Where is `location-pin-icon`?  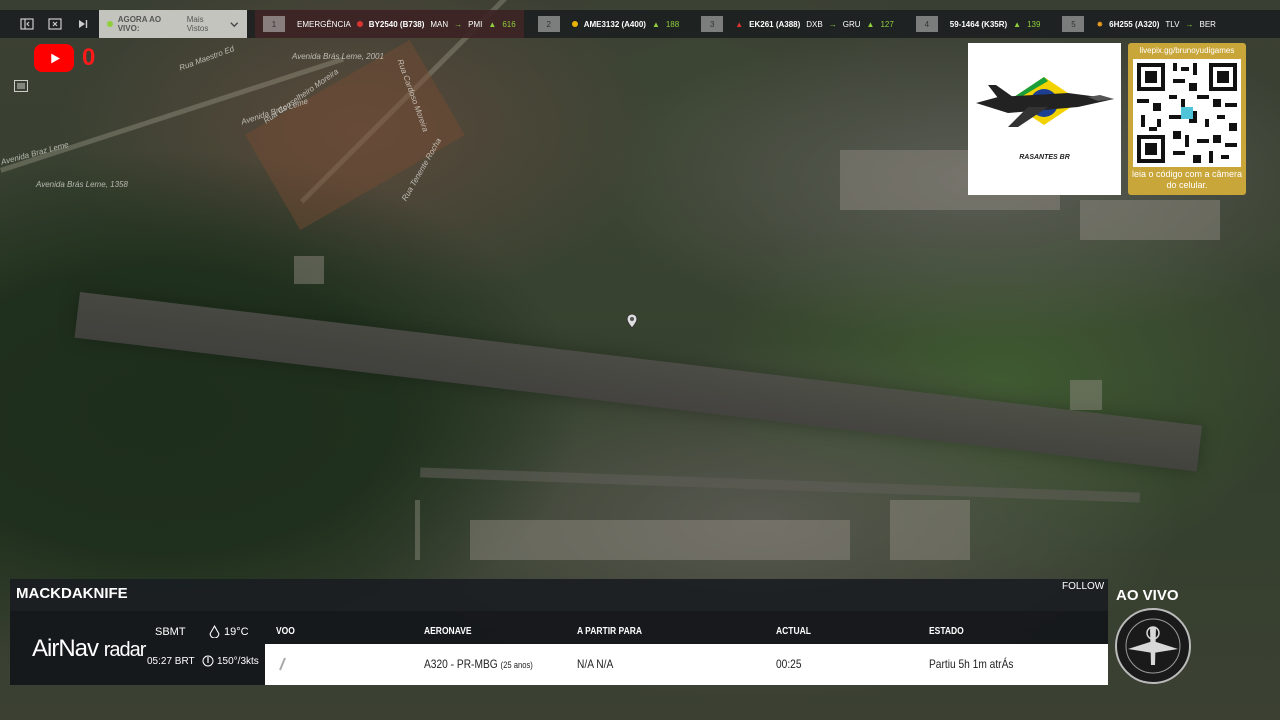
location-pin-icon is located at coordinates (632, 321).